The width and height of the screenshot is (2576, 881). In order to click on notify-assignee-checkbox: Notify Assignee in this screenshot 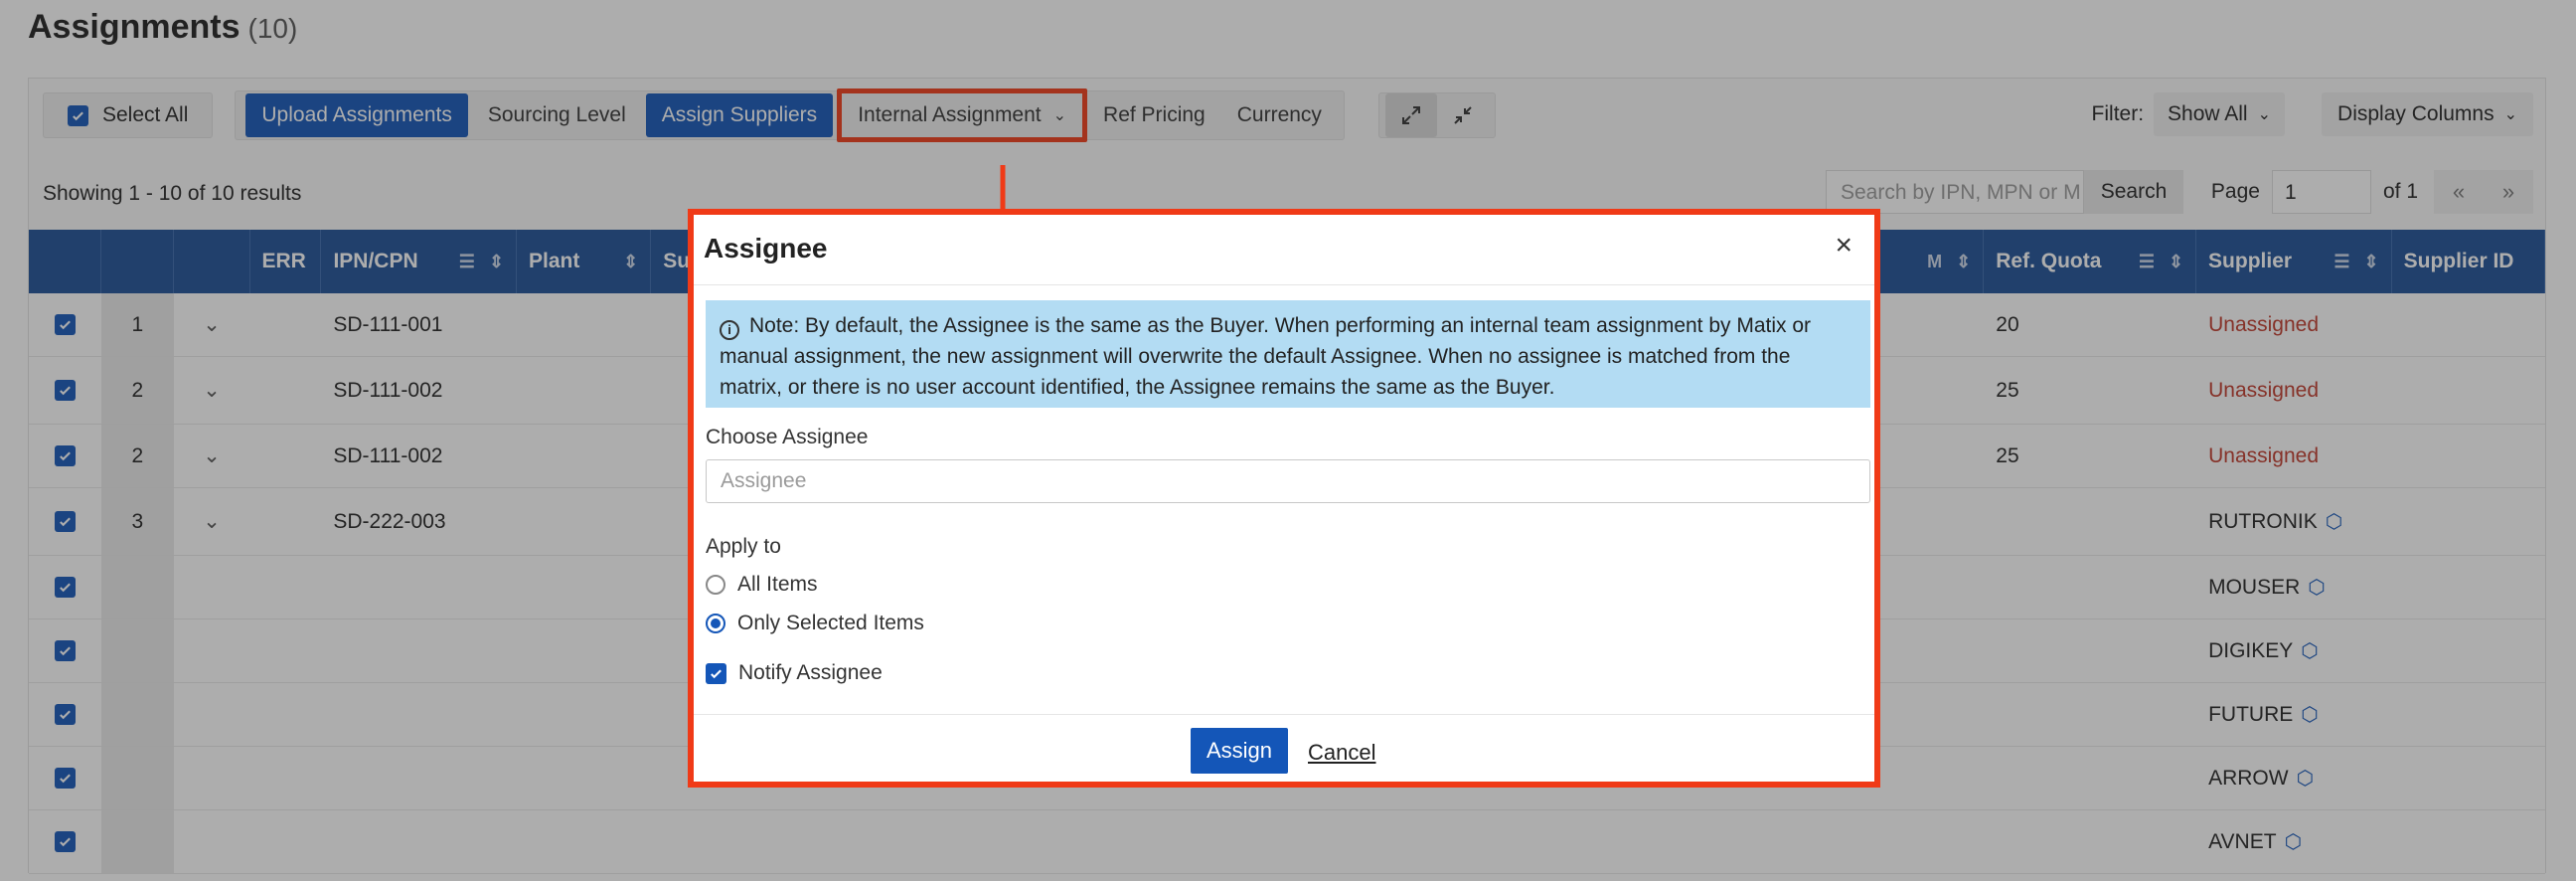, I will do `click(794, 673)`.